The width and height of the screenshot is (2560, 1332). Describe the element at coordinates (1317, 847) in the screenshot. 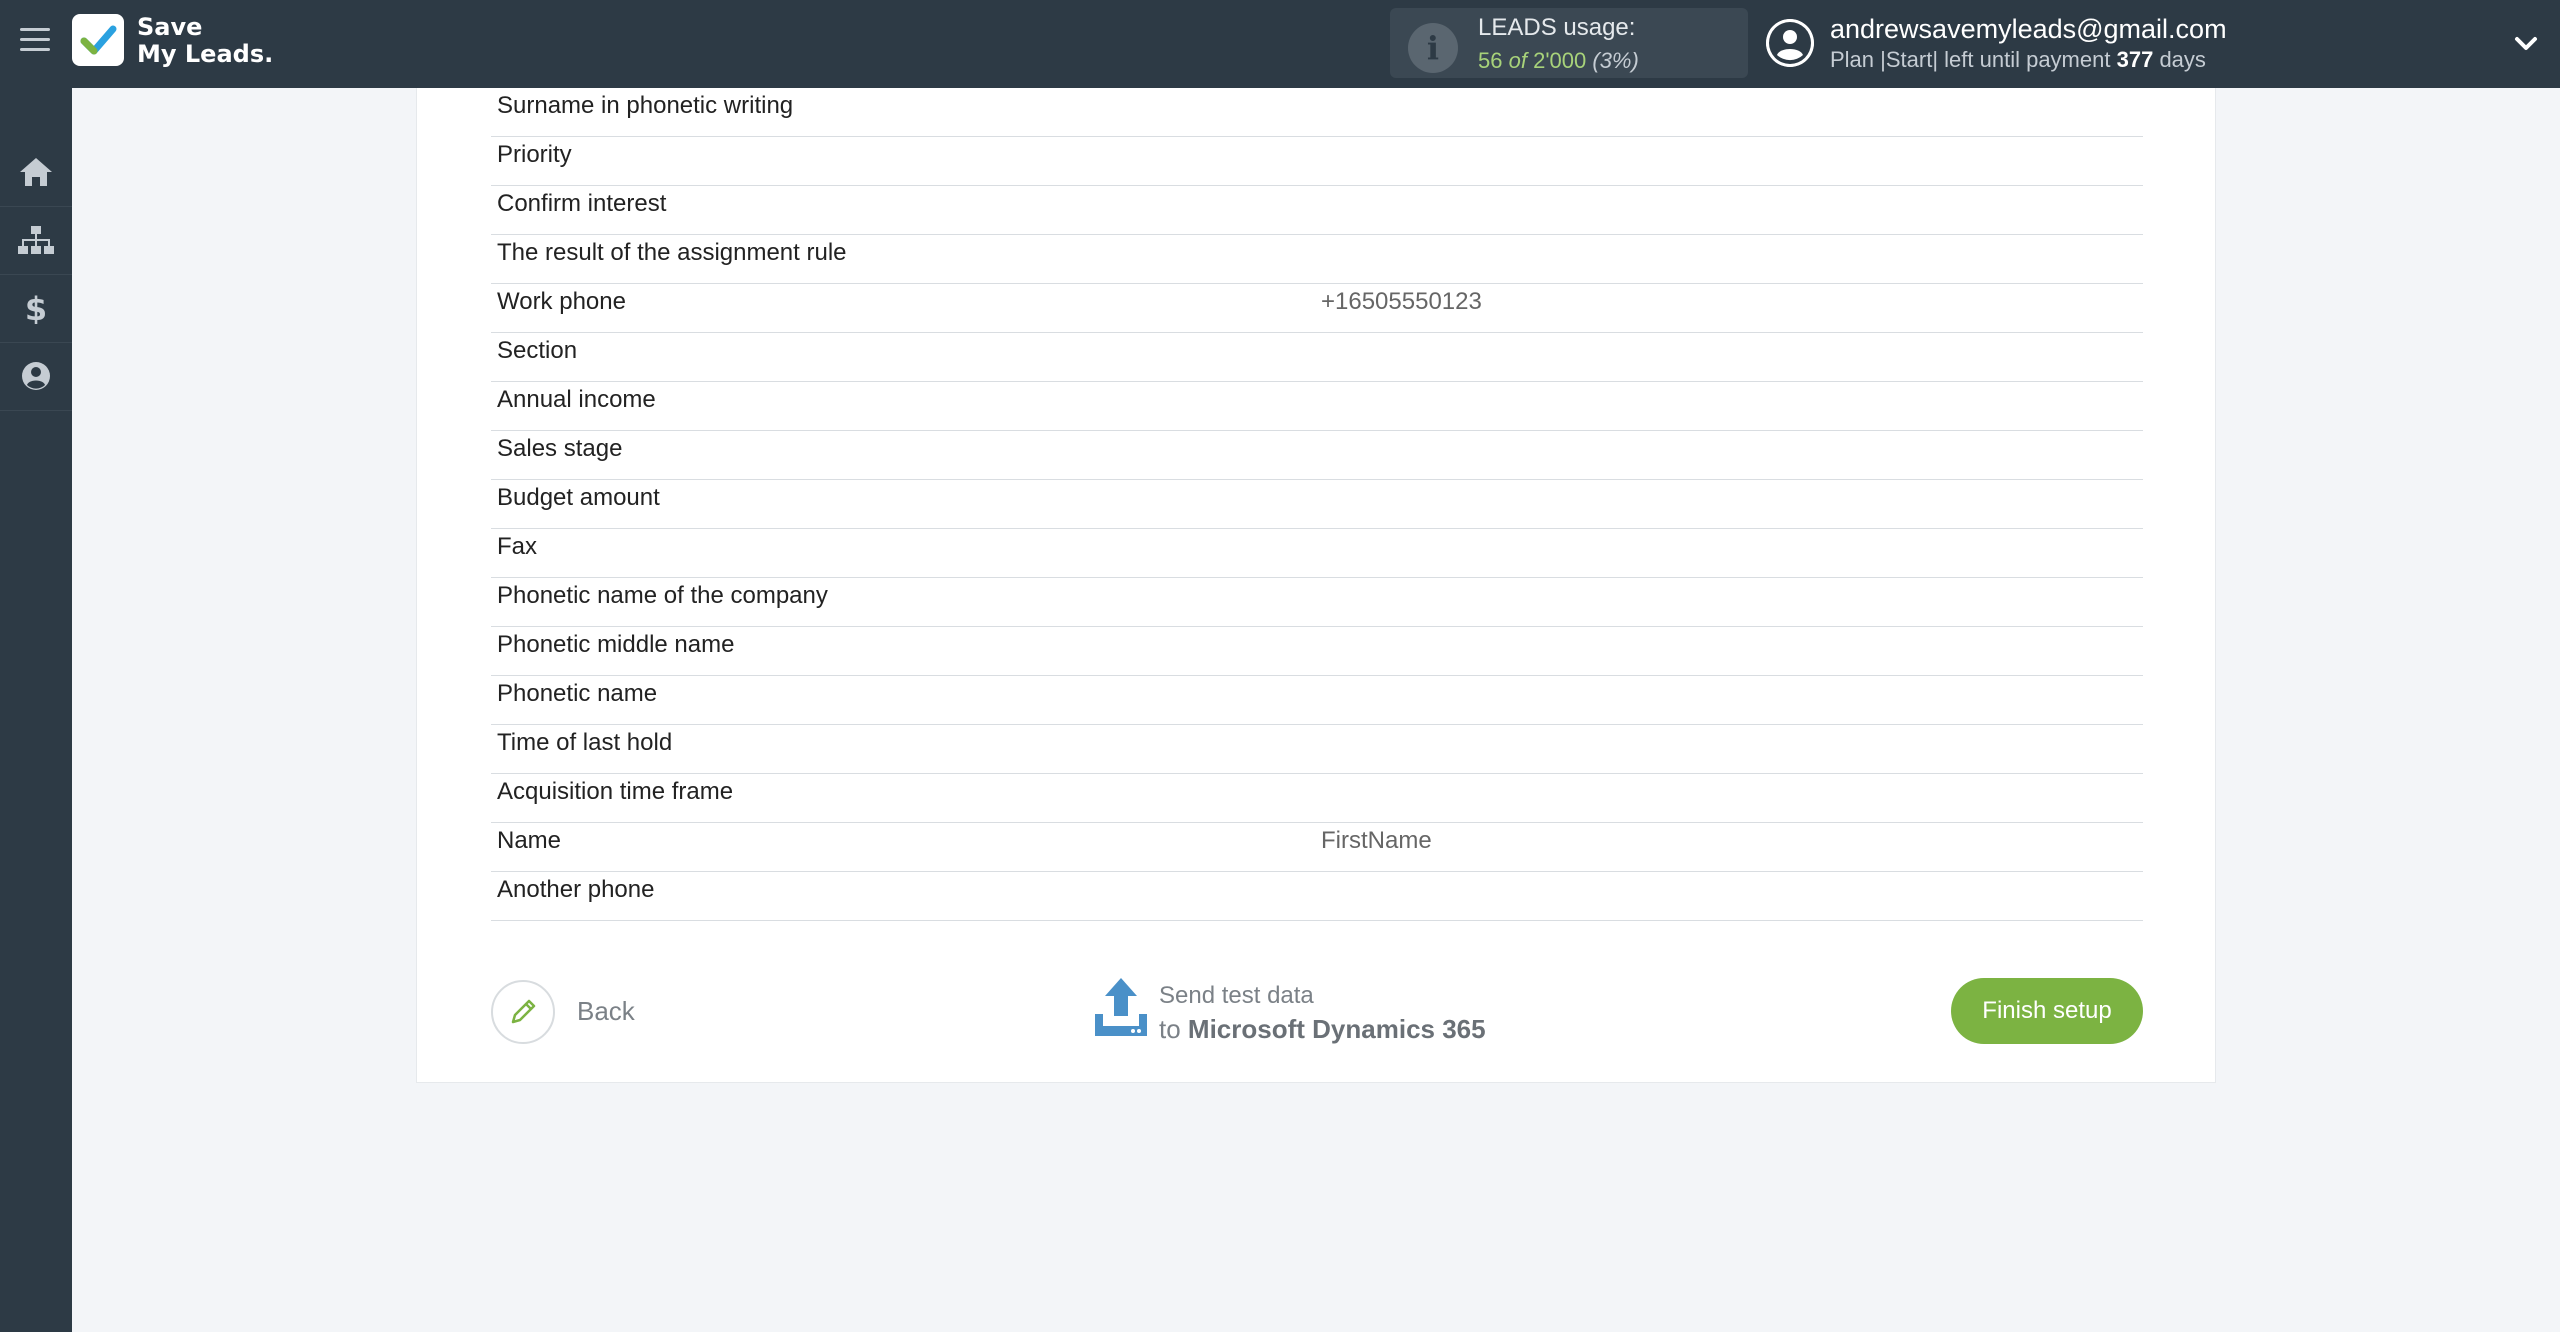

I see `table-row: Name FirstName` at that location.